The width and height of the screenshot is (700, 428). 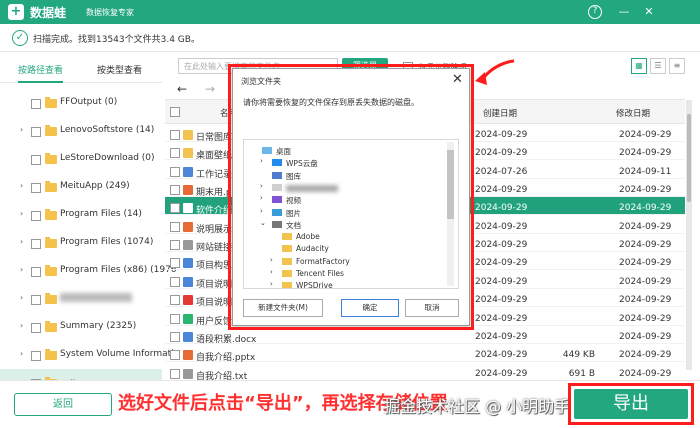 I want to click on sidebar-item-4: › MeituApp (249), so click(x=81, y=187).